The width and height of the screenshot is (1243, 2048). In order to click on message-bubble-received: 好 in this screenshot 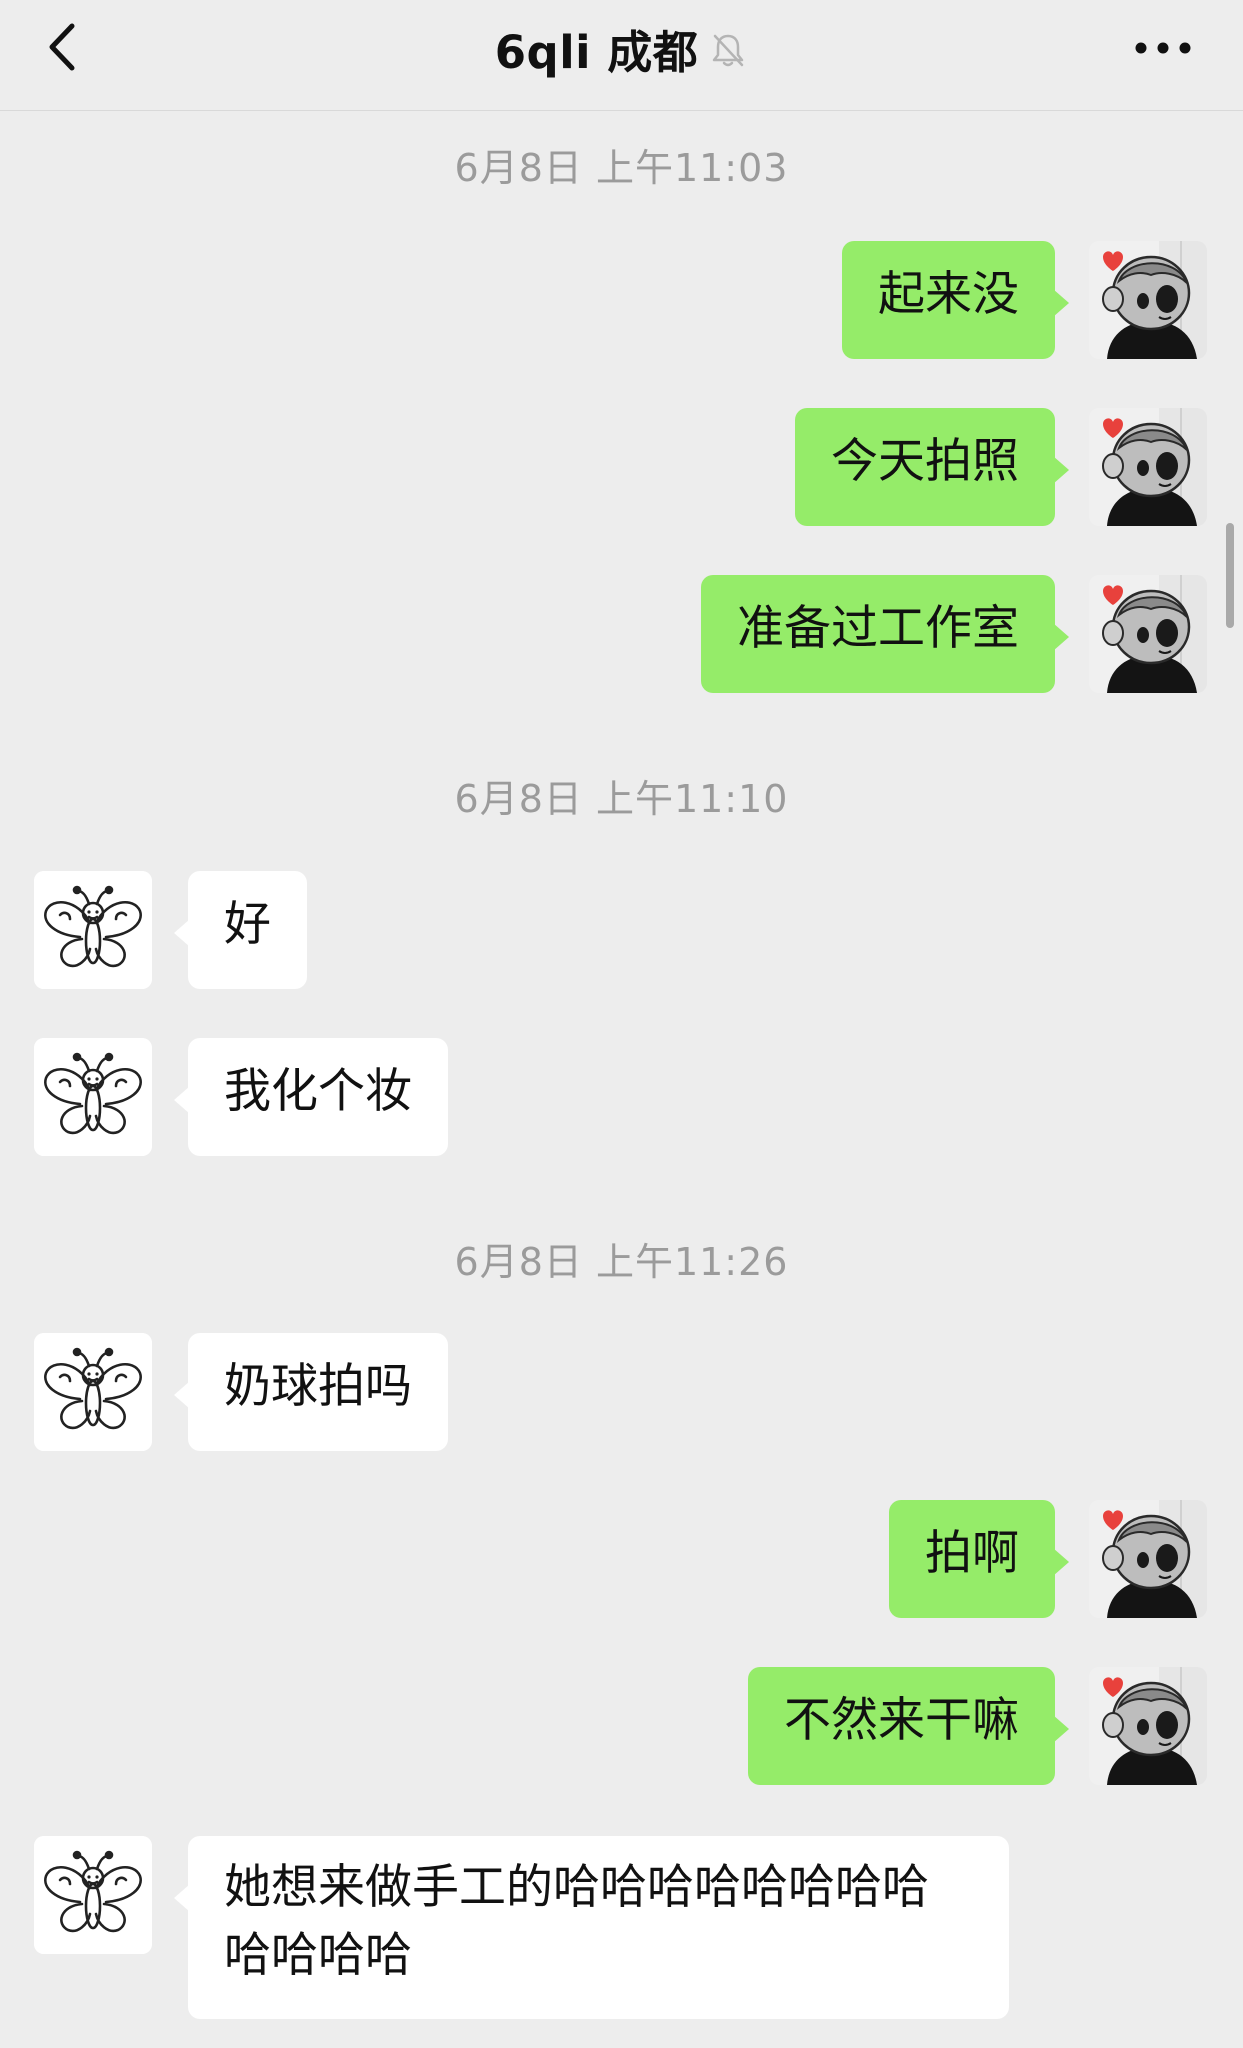, I will do `click(240, 930)`.